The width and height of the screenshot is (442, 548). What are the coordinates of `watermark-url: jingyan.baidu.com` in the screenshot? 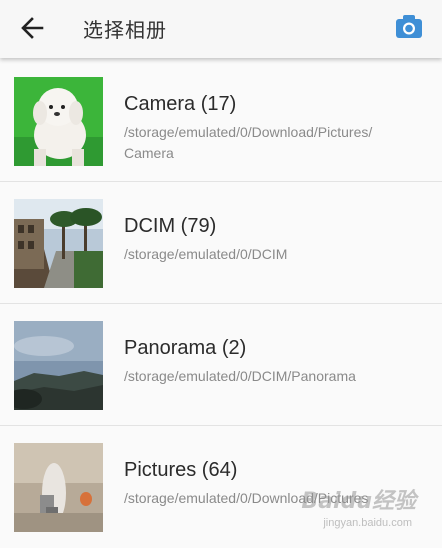 It's located at (367, 523).